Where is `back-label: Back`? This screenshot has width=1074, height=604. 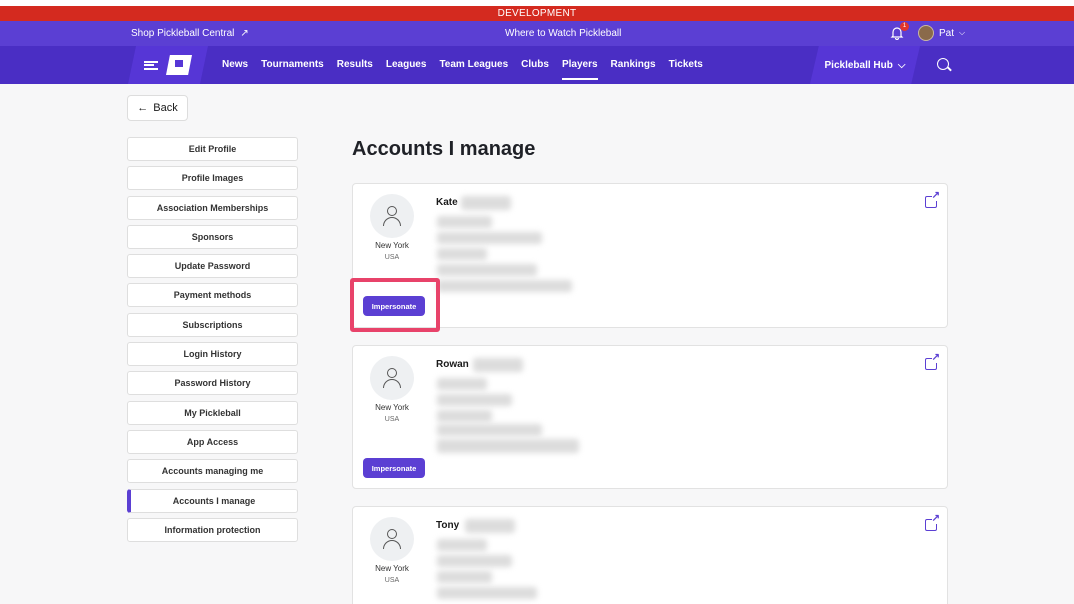 back-label: Back is located at coordinates (165, 108).